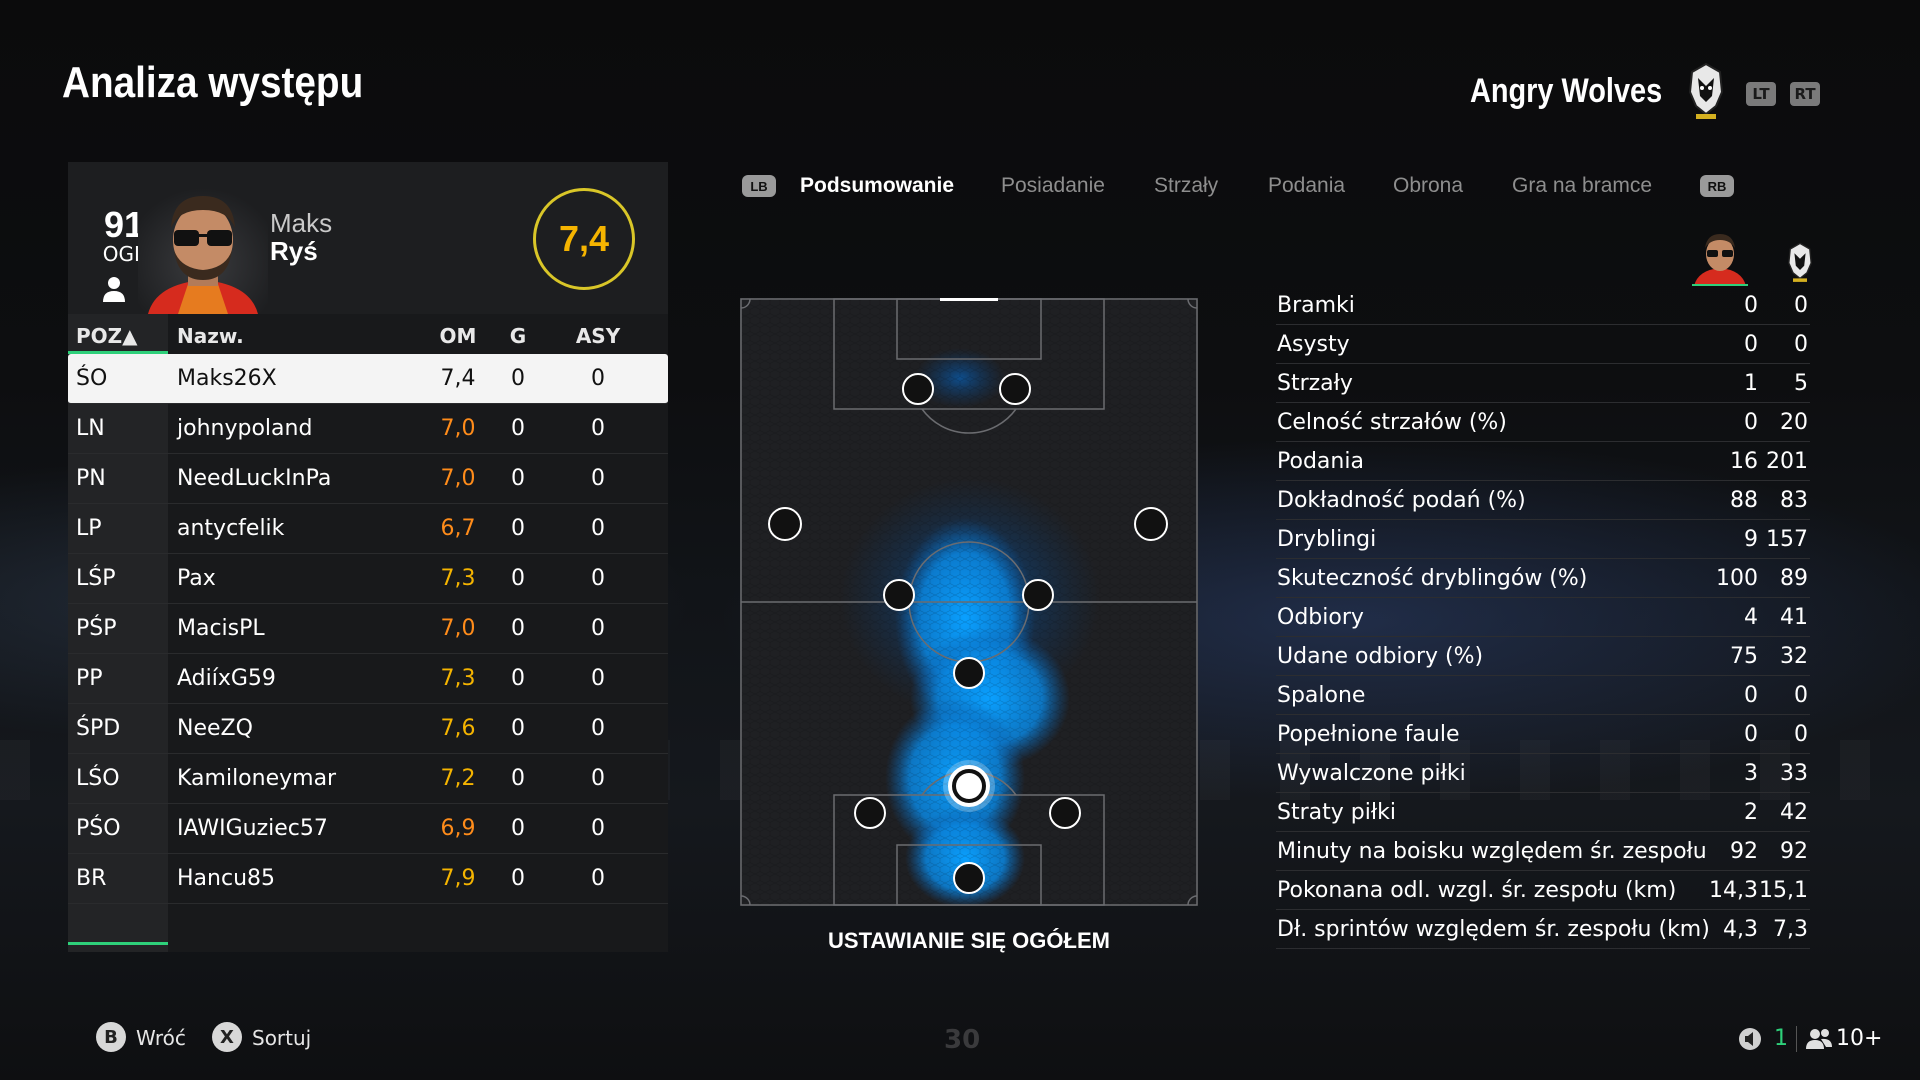  I want to click on row-position: PN, so click(91, 478).